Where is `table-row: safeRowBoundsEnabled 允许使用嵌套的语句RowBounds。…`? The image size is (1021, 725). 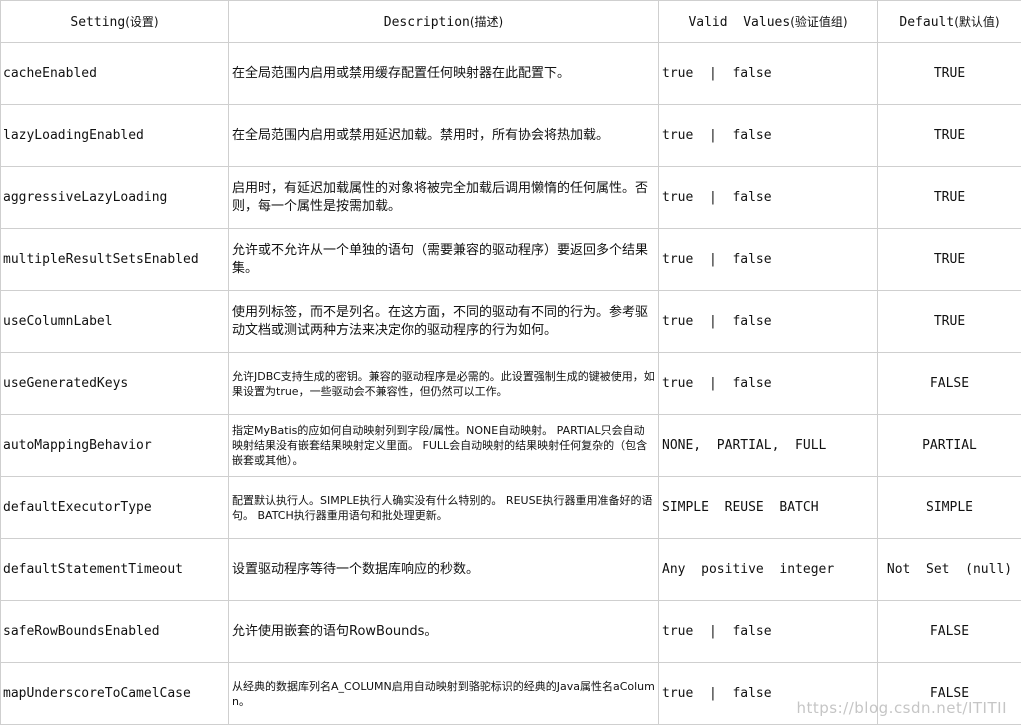 table-row: safeRowBoundsEnabled 允许使用嵌套的语句RowBounds。… is located at coordinates (510, 631).